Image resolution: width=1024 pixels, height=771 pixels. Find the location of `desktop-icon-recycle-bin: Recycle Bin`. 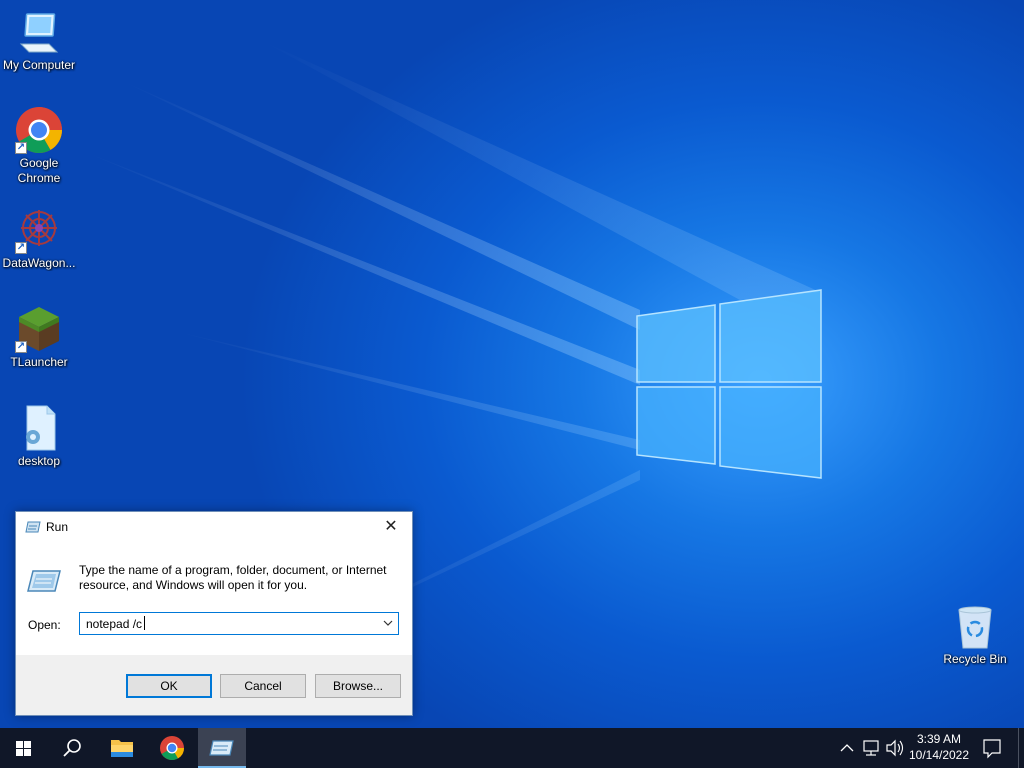

desktop-icon-recycle-bin: Recycle Bin is located at coordinates (975, 634).